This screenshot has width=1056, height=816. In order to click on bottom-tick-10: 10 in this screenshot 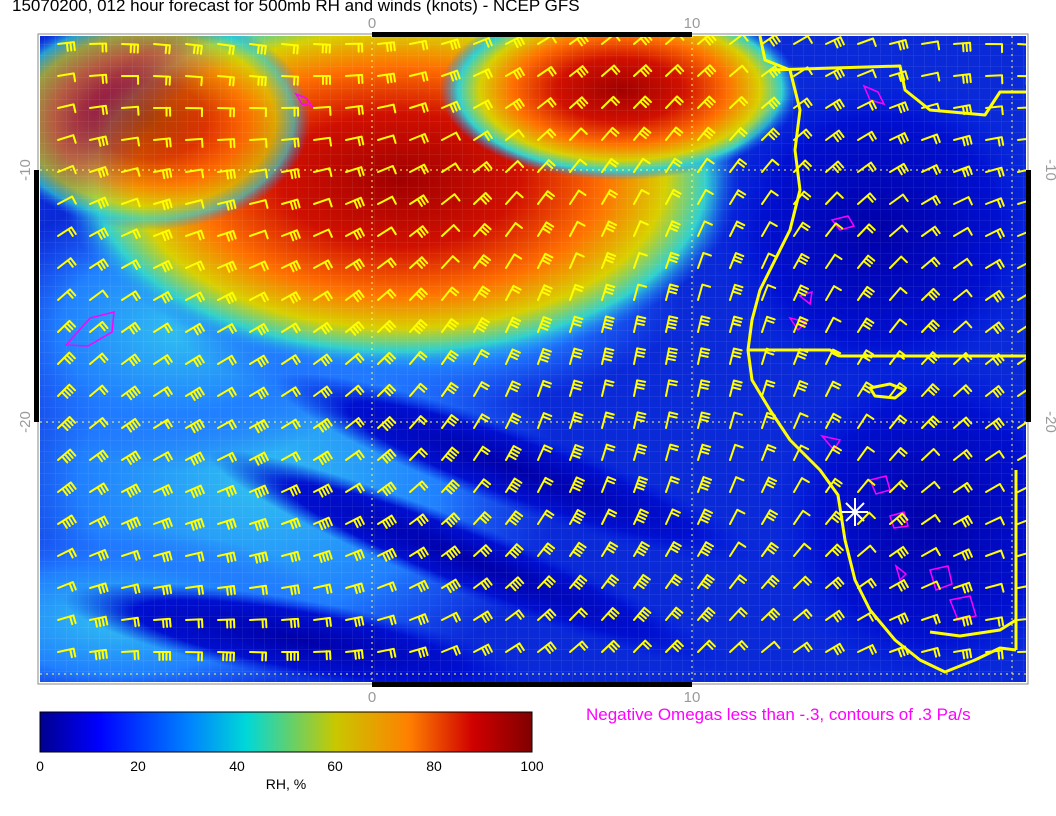, I will do `click(692, 697)`.